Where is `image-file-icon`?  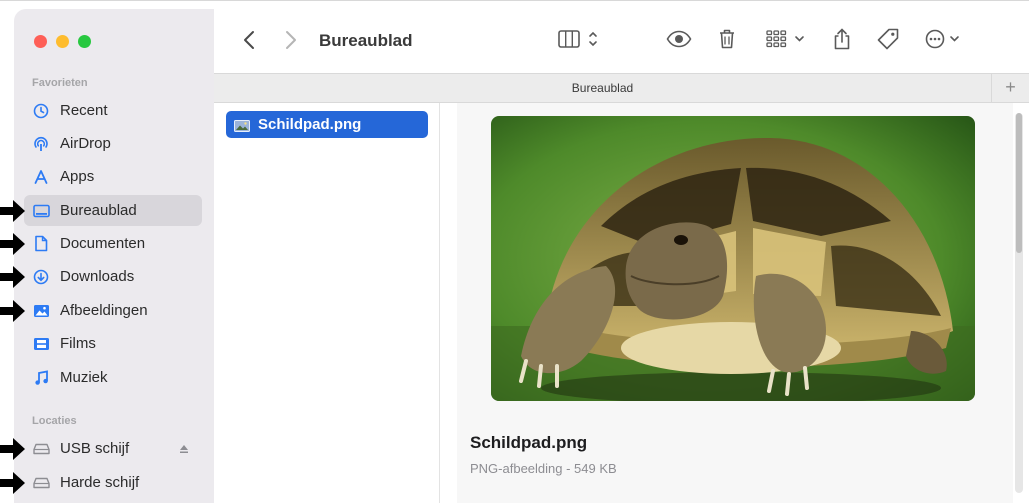 image-file-icon is located at coordinates (242, 125).